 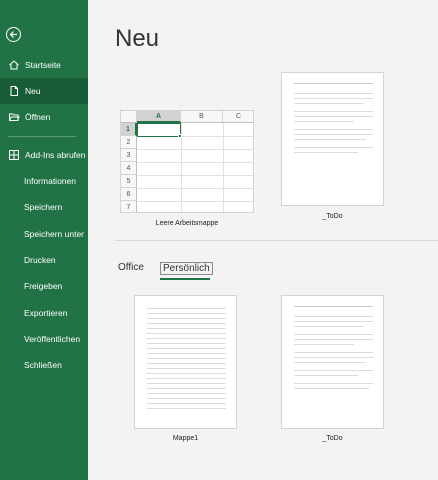 I want to click on nav-label: Informationen, so click(x=50, y=181).